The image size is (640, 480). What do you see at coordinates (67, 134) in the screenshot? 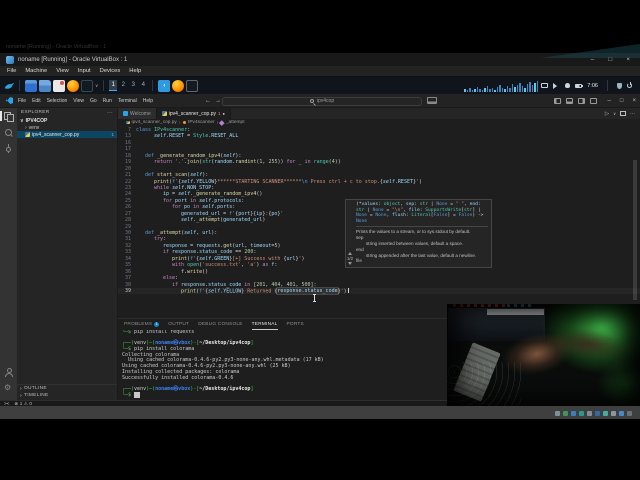
I see `explorer-item-ipv4-scanner-cop-py: ipv4_scanner_cop.py 1` at bounding box center [67, 134].